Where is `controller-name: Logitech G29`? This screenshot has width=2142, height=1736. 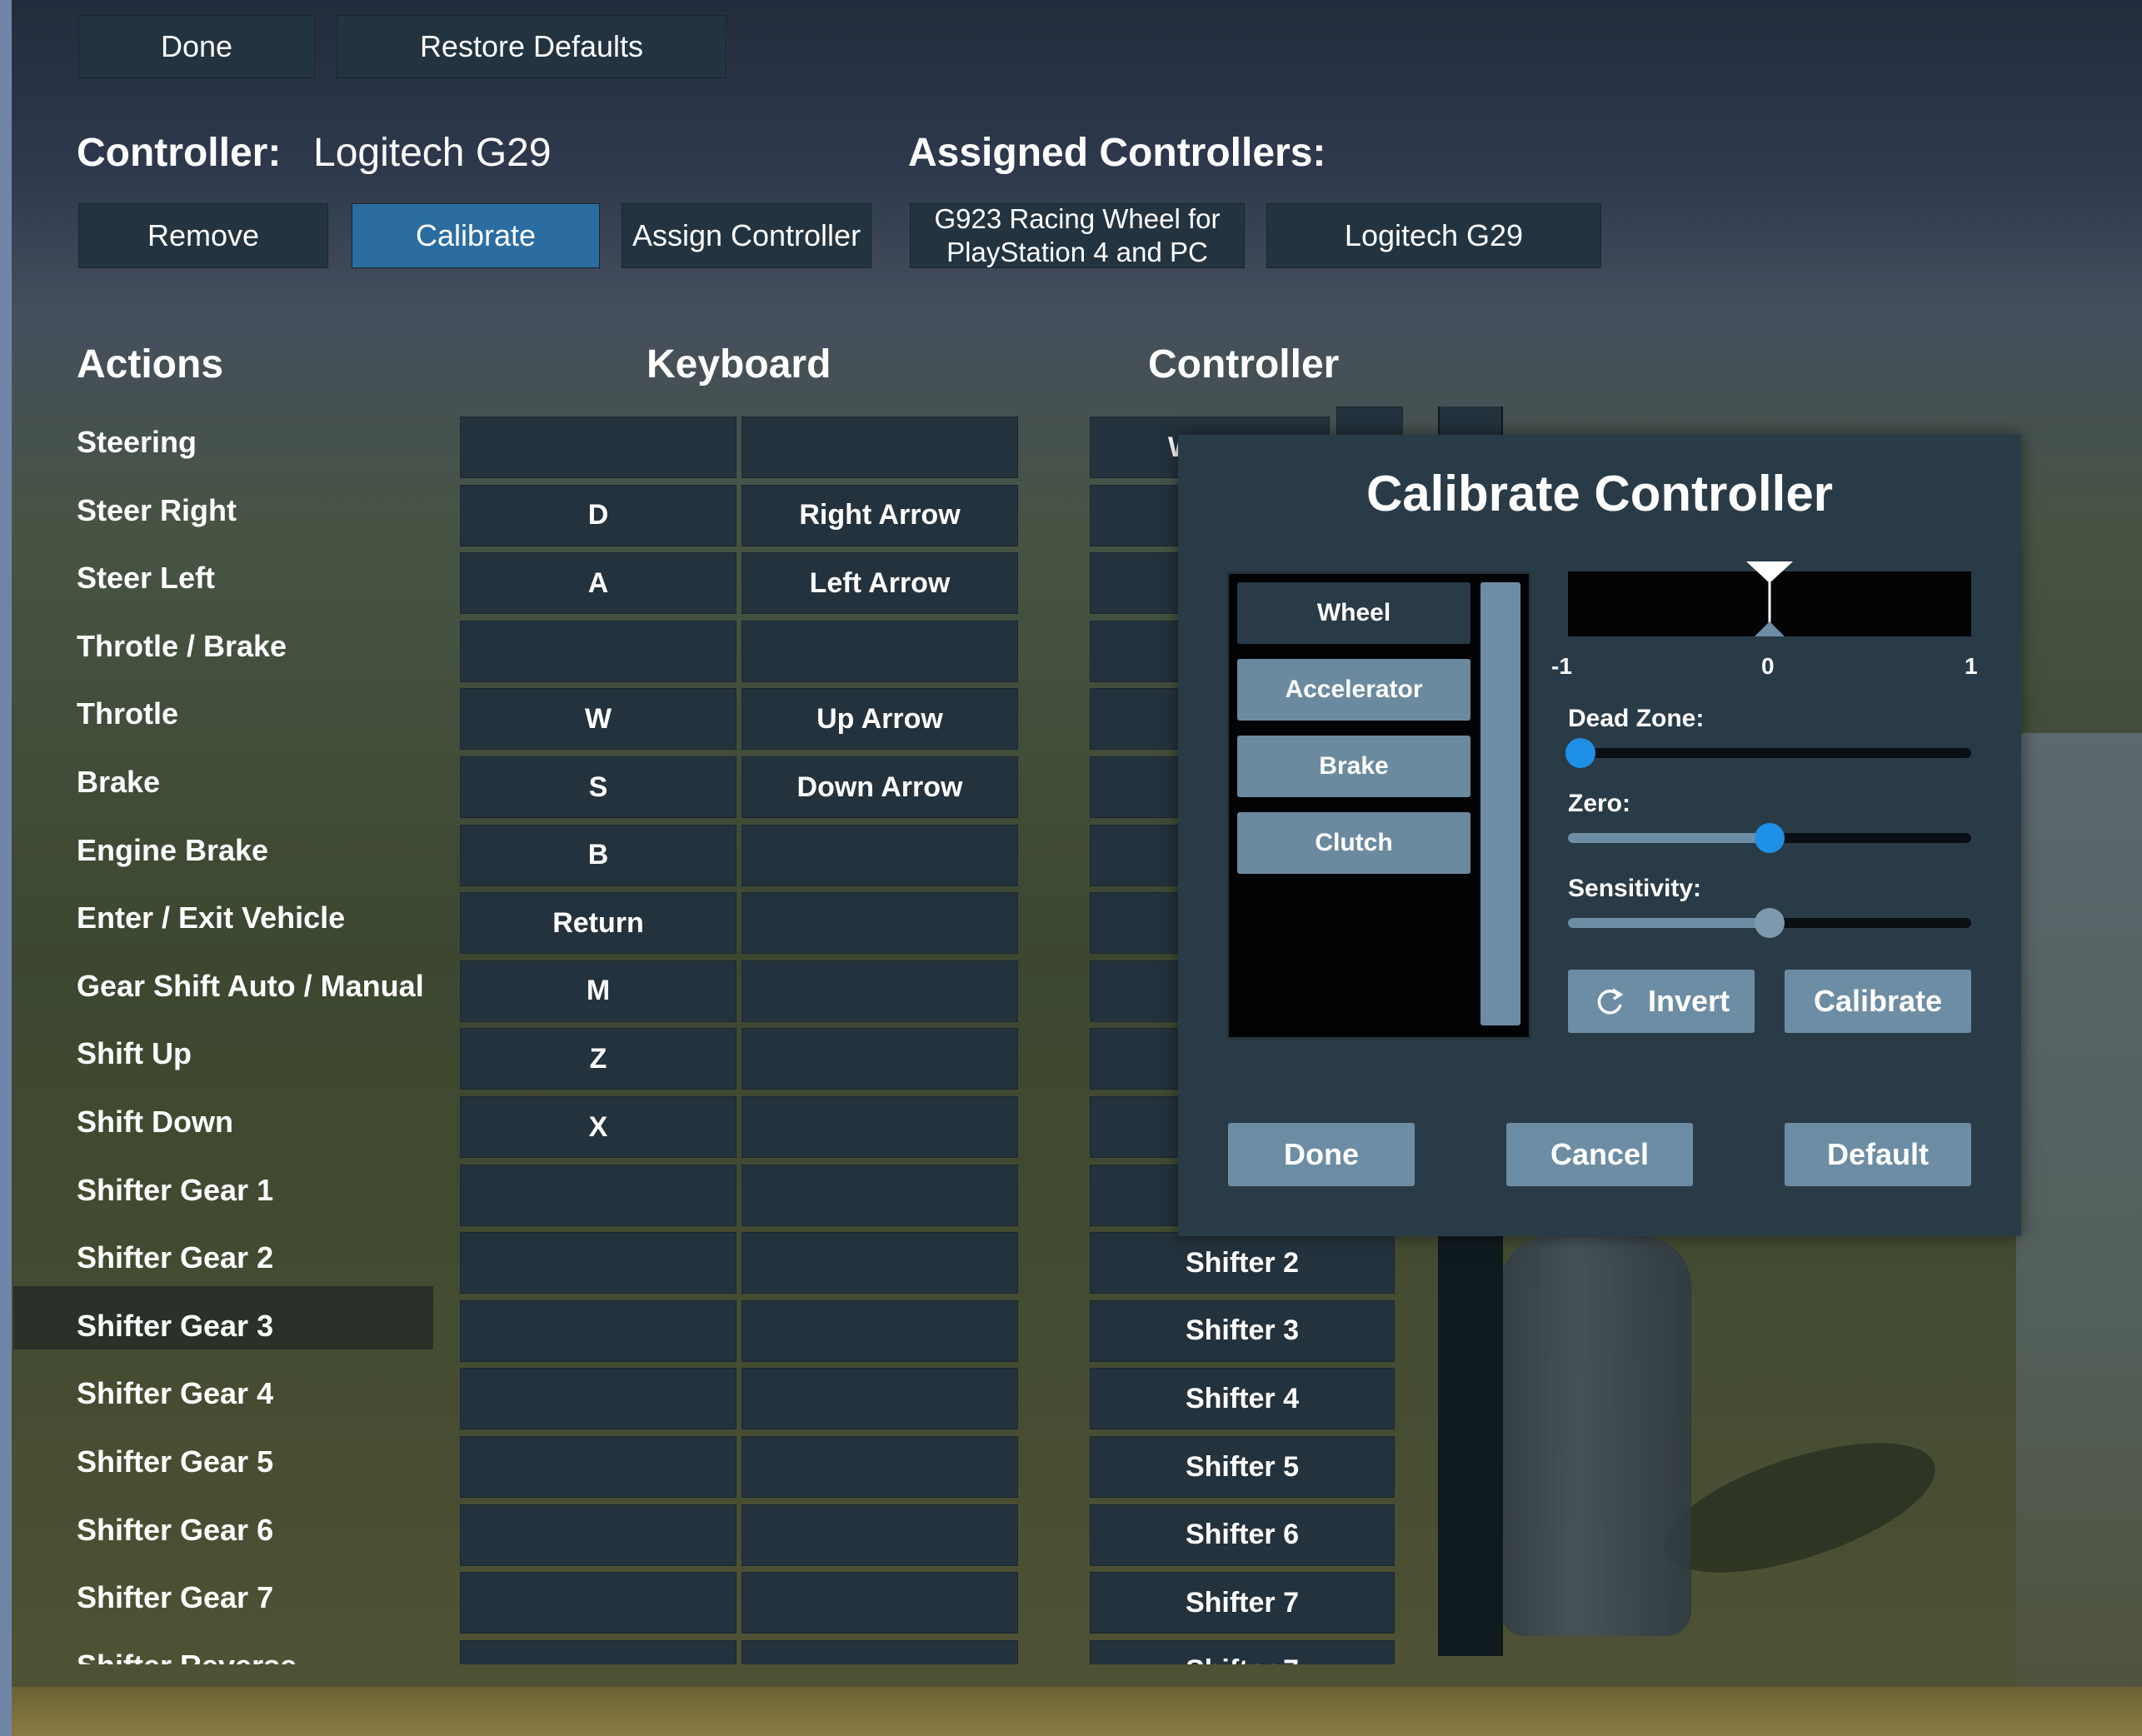
controller-name: Logitech G29 is located at coordinates (432, 153).